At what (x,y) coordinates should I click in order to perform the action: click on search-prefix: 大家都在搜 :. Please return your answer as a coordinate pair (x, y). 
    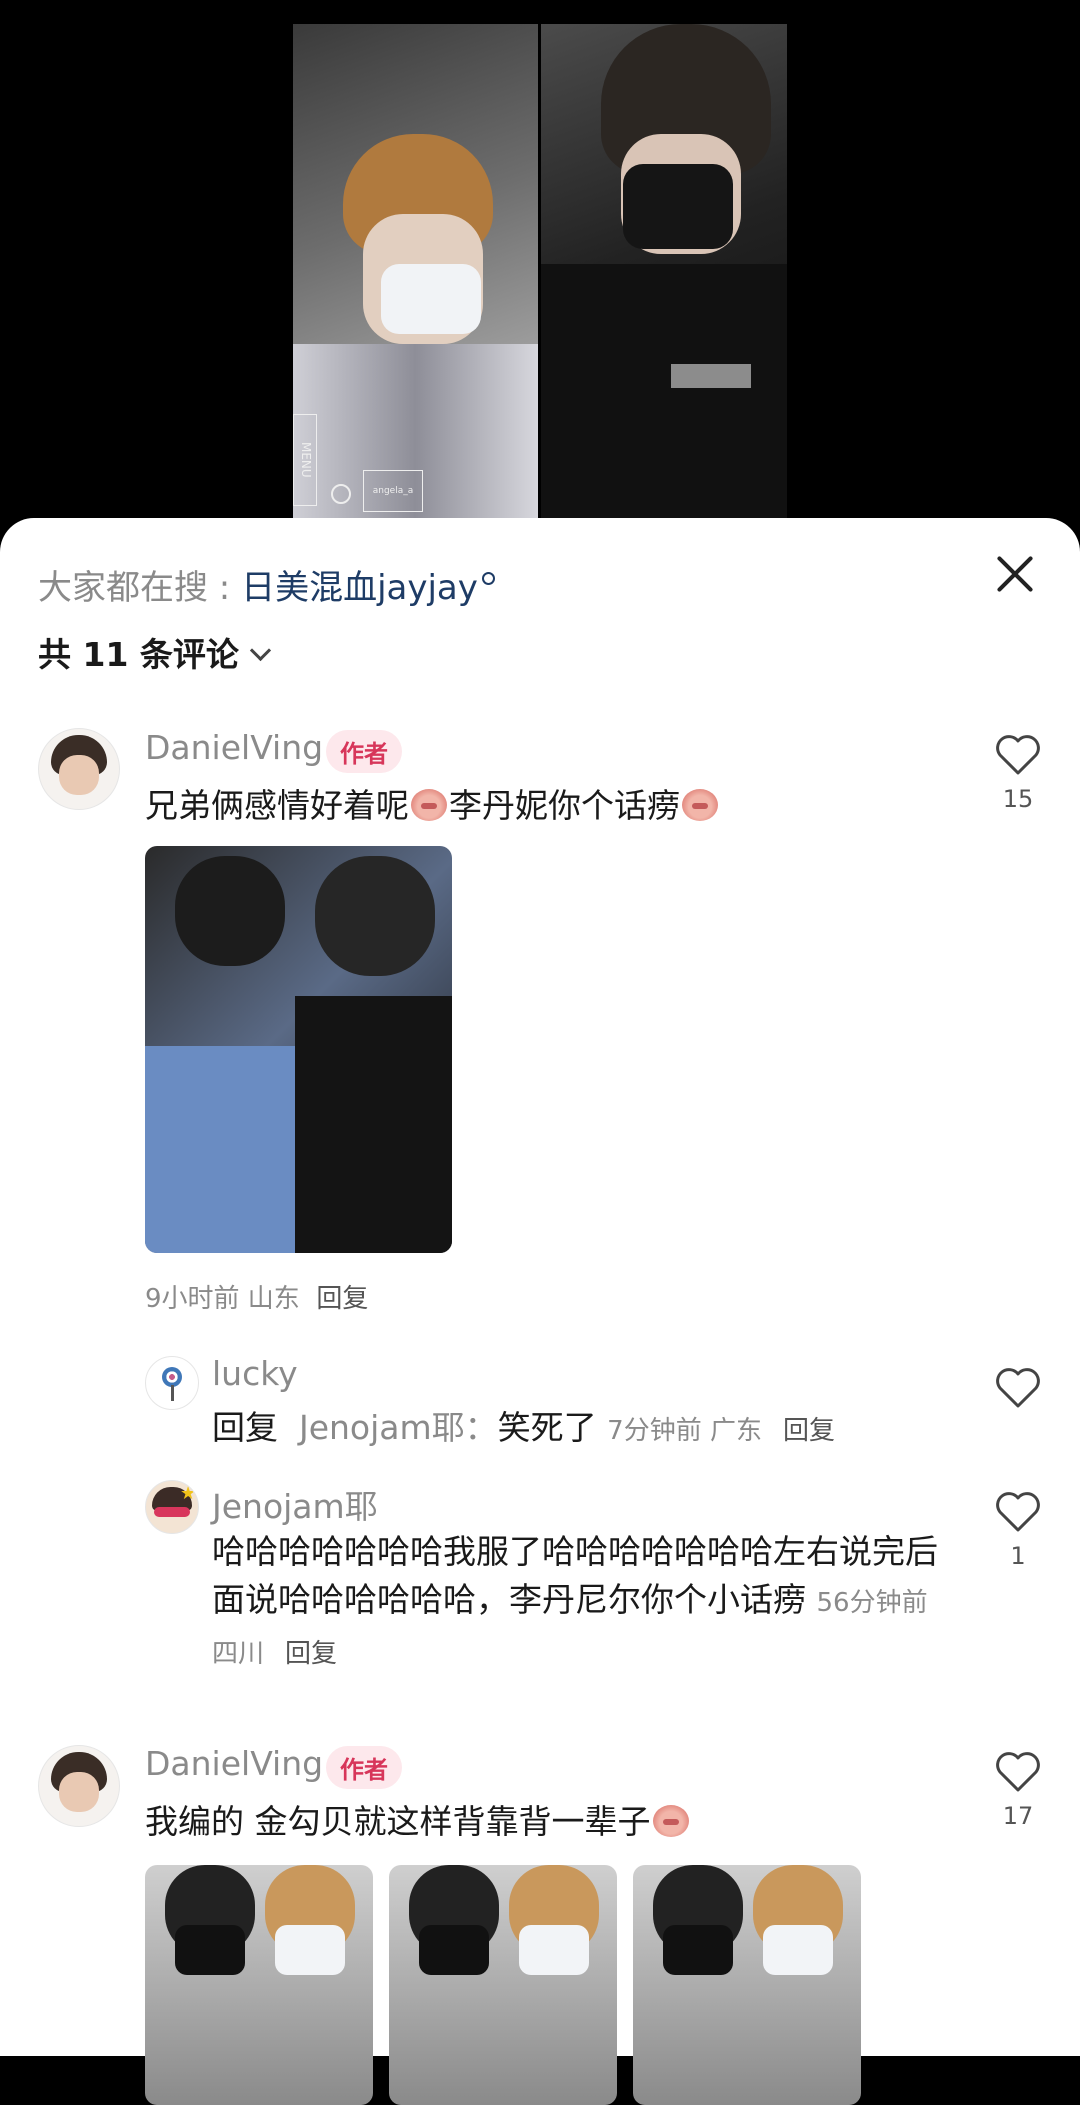
    Looking at the image, I should click on (140, 588).